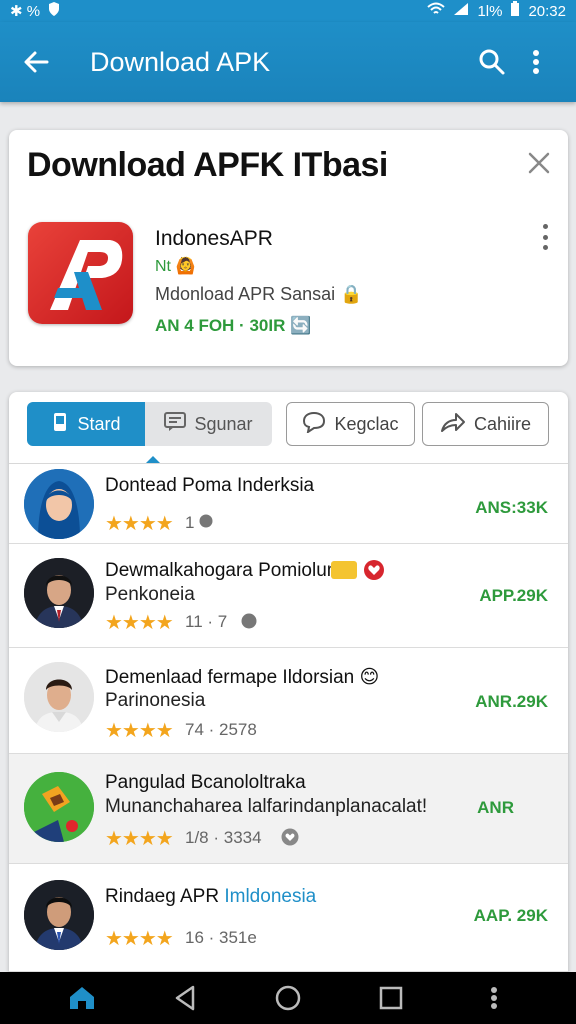  I want to click on rating-count: 1/8 · 3334, so click(223, 837).